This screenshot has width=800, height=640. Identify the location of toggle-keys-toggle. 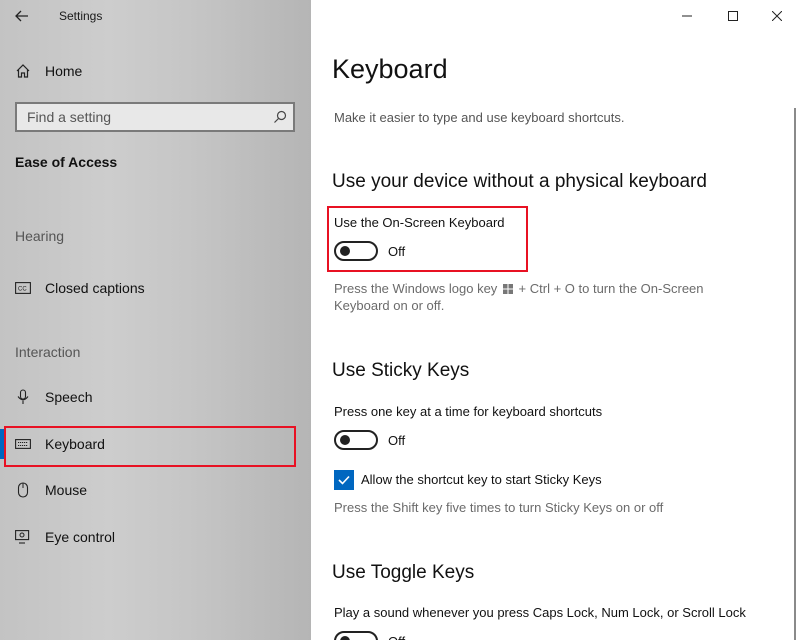
(356, 635).